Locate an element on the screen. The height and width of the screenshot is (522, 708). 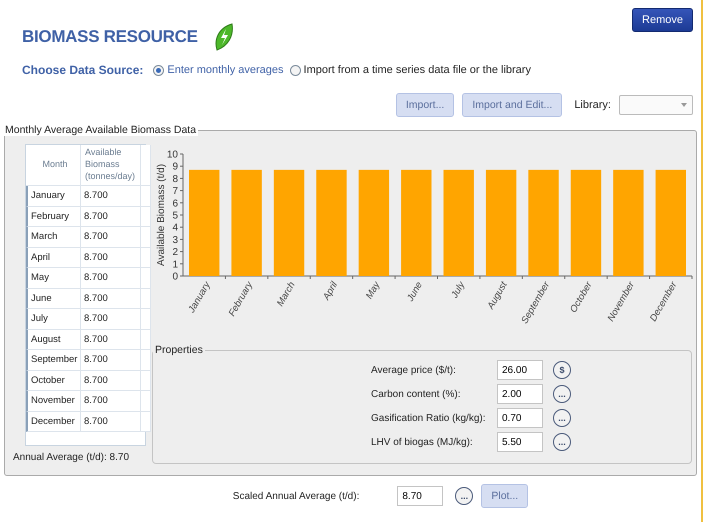
table-cell: July is located at coordinates (53, 319).